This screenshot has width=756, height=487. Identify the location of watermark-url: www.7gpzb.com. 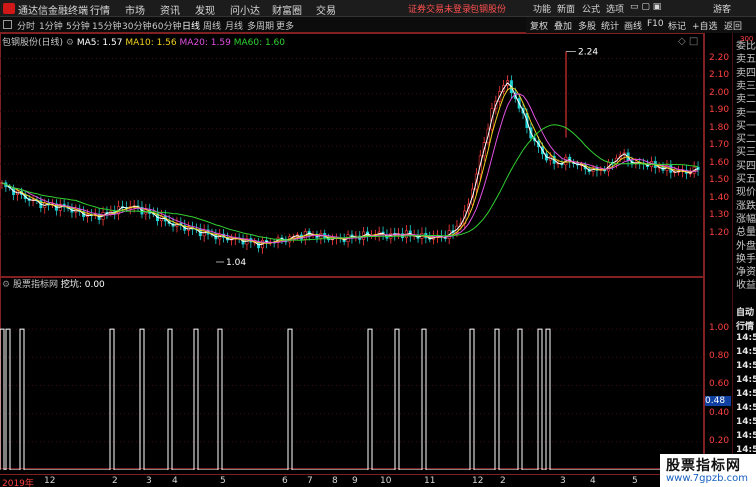
(707, 478).